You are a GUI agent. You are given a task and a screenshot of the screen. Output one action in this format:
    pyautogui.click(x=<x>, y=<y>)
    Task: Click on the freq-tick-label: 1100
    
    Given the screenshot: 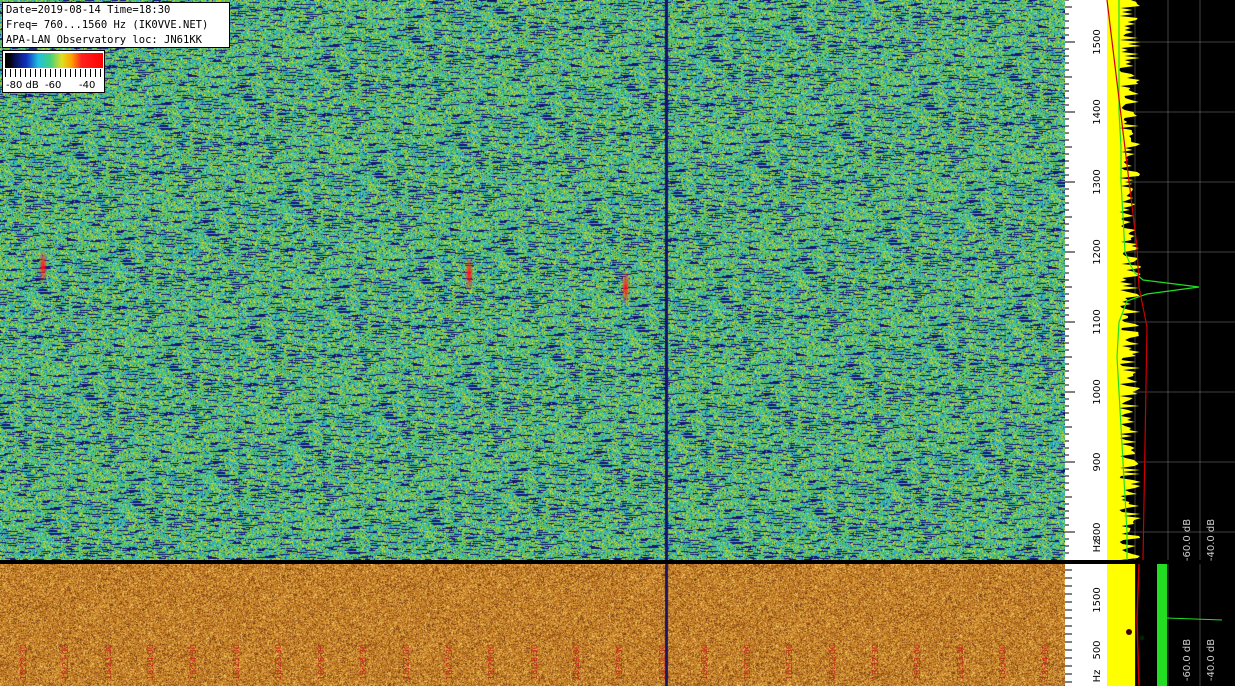 What is the action you would take?
    pyautogui.click(x=1097, y=321)
    